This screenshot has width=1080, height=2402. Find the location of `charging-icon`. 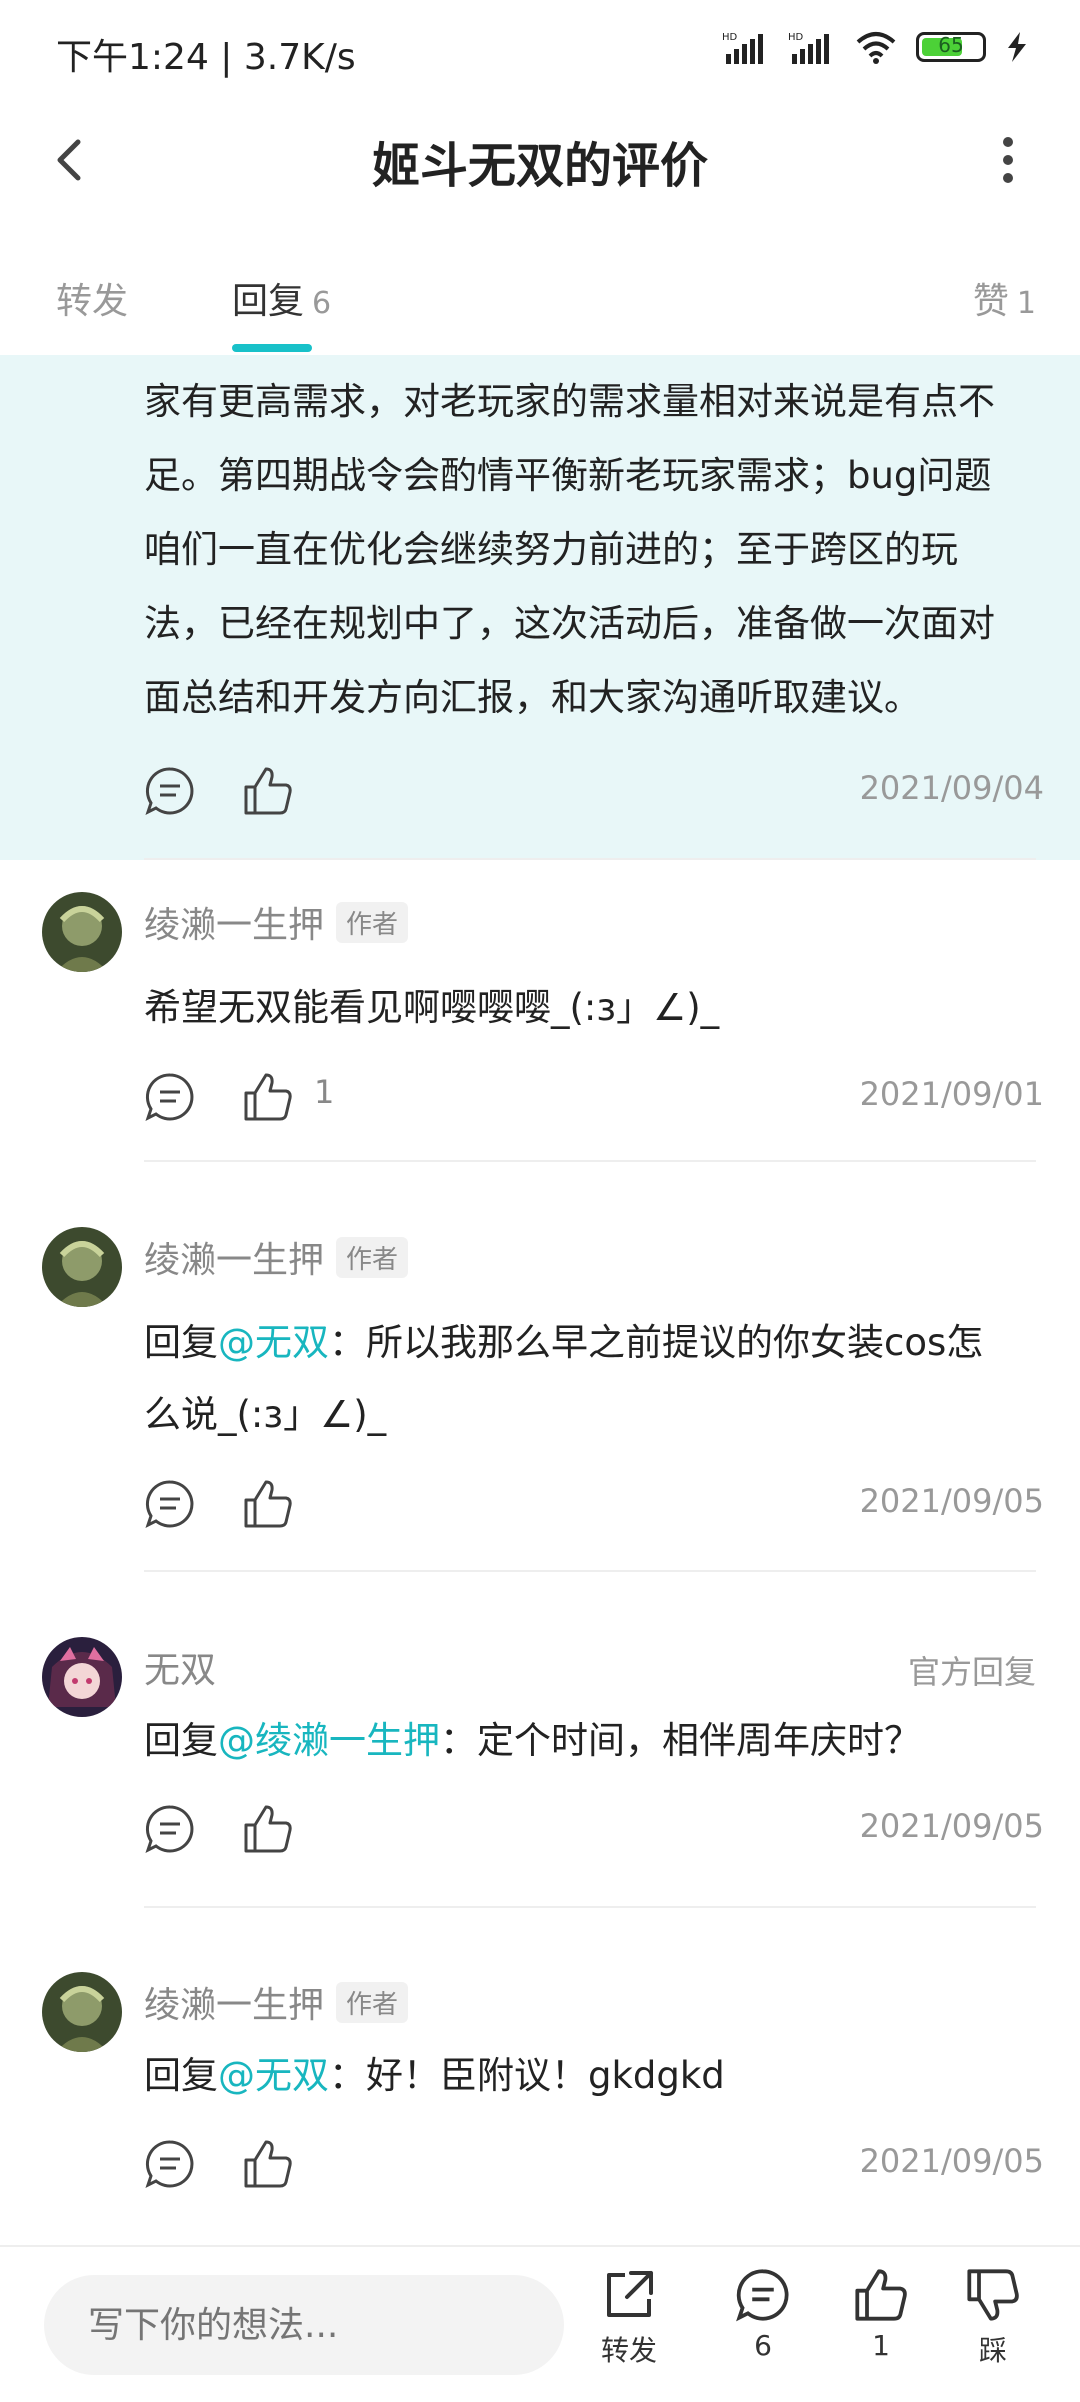

charging-icon is located at coordinates (1017, 47).